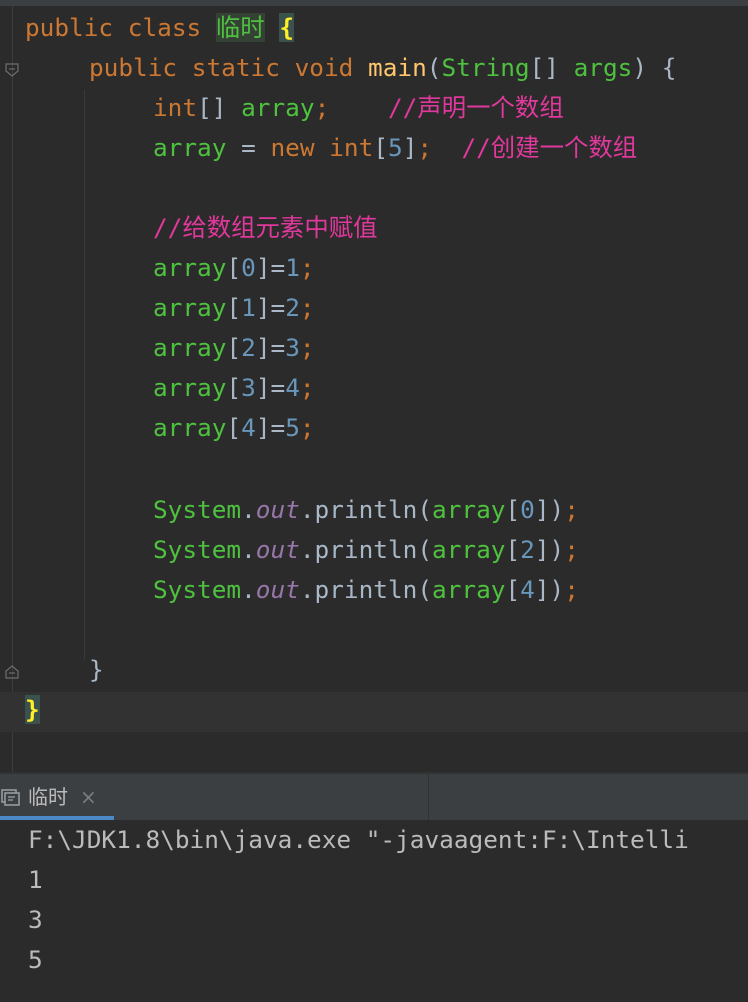 This screenshot has height=1002, width=748. Describe the element at coordinates (12, 389) in the screenshot. I see `gutter-divider` at that location.